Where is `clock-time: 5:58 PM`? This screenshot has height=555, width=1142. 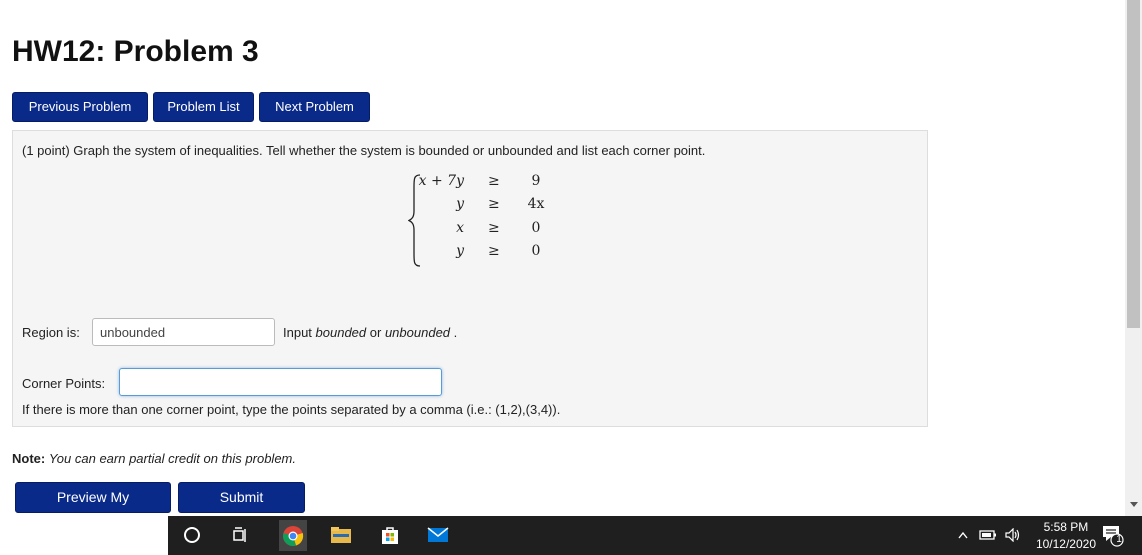
clock-time: 5:58 PM is located at coordinates (1066, 527).